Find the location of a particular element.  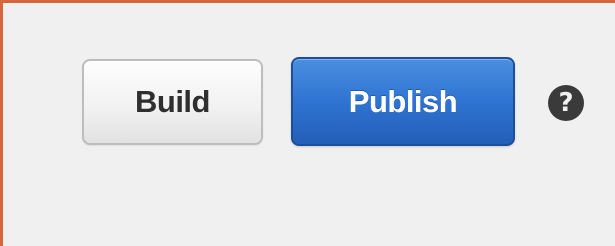

publish-button: Publish is located at coordinates (403, 101).